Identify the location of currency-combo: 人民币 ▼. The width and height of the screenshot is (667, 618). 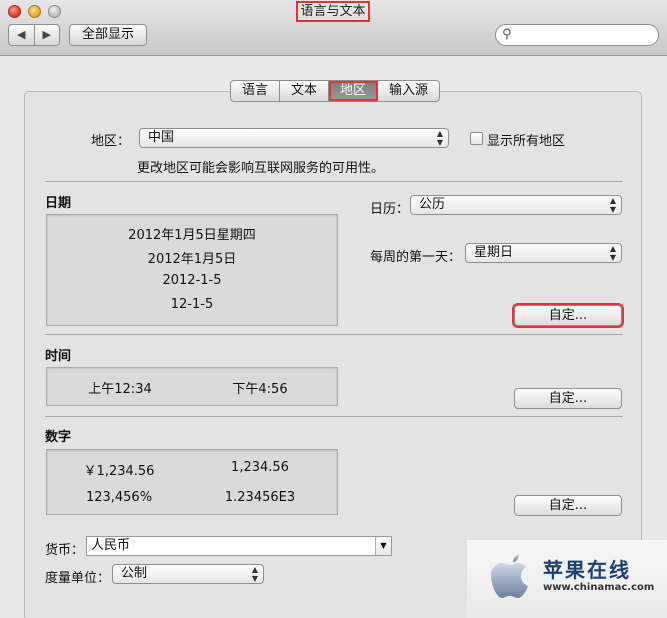
(239, 546).